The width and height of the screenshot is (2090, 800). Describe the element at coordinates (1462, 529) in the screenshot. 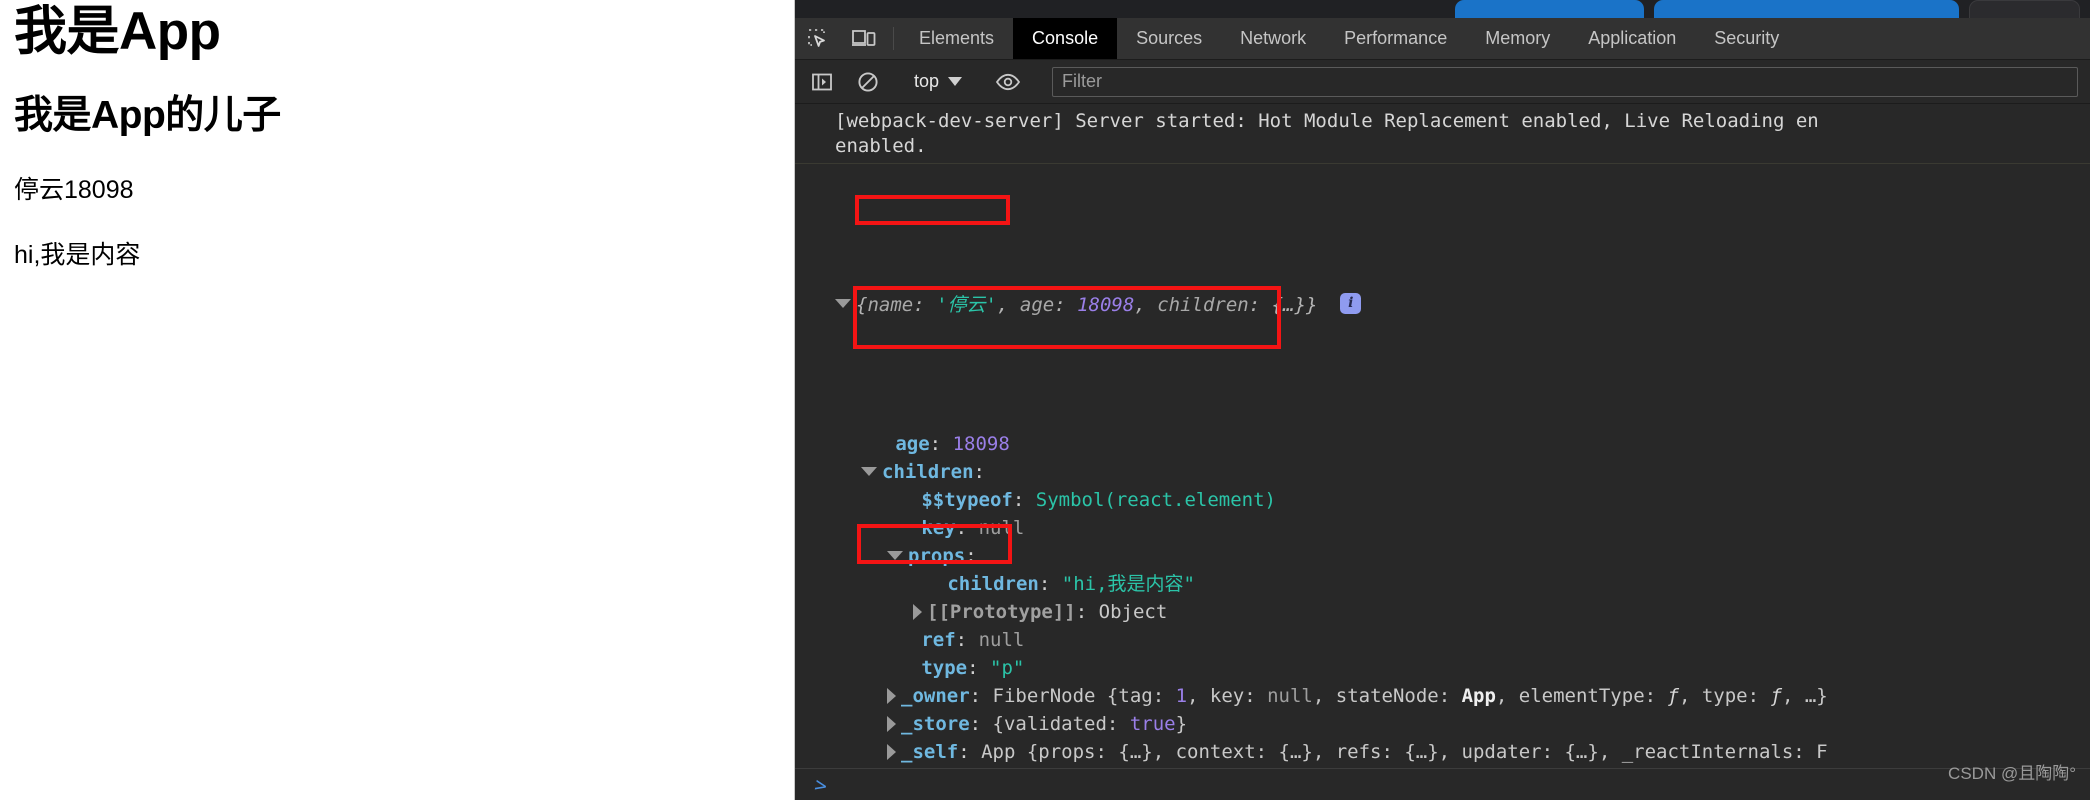

I see `tree-row: key: null` at that location.